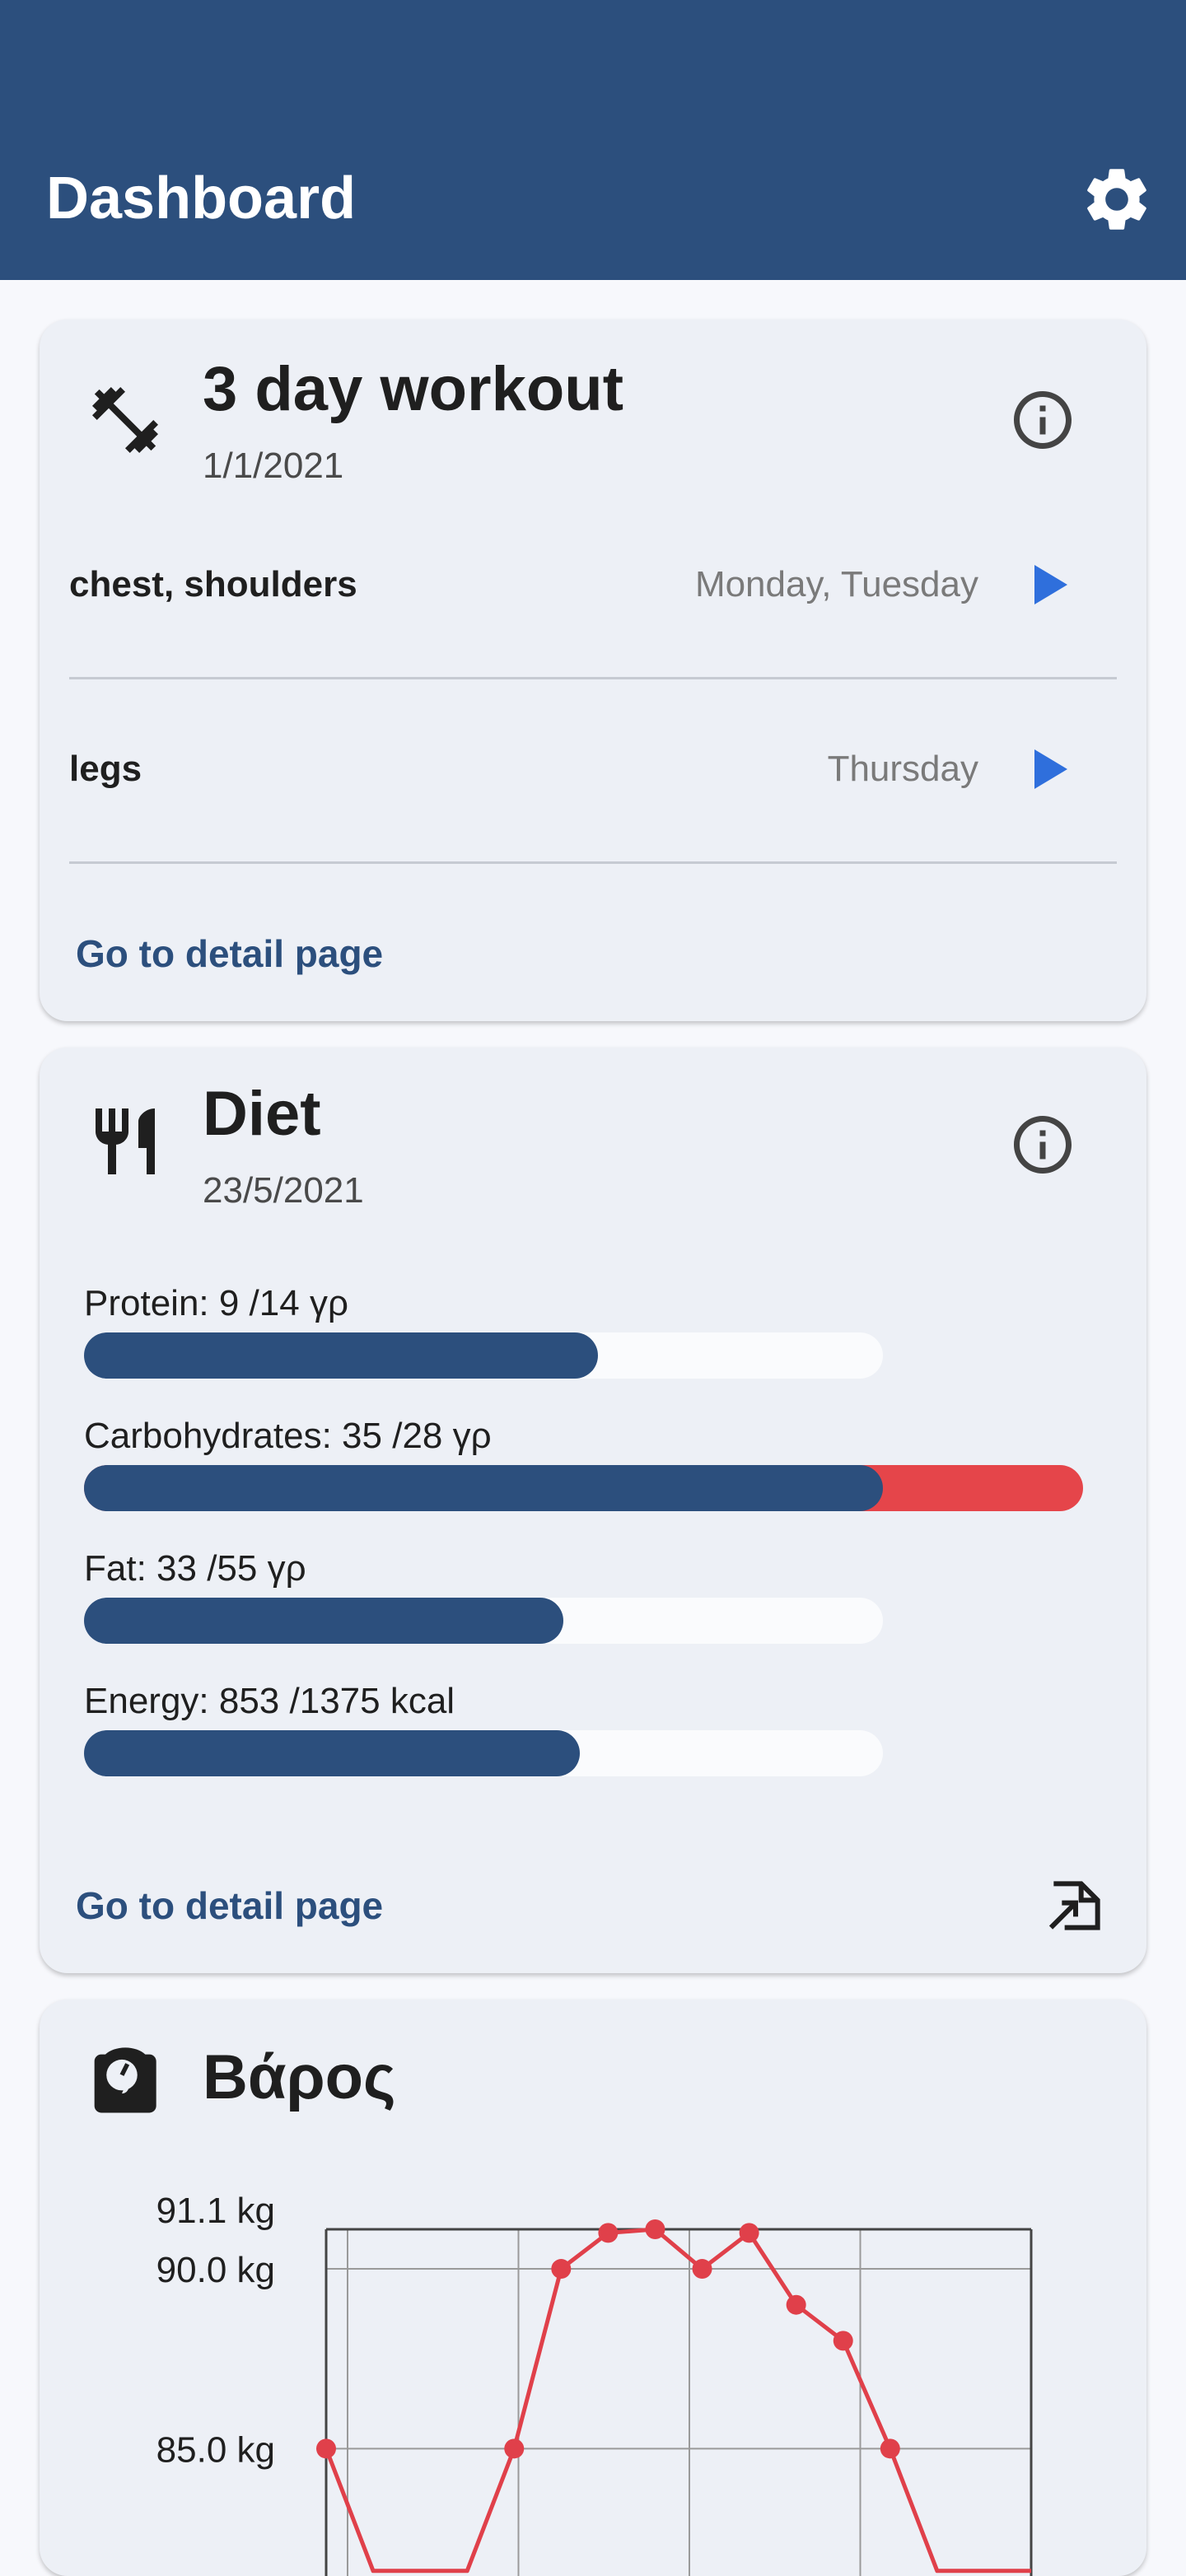 The height and width of the screenshot is (2576, 1186). Describe the element at coordinates (215, 2211) in the screenshot. I see `y-tick-label: 91.1 kg` at that location.